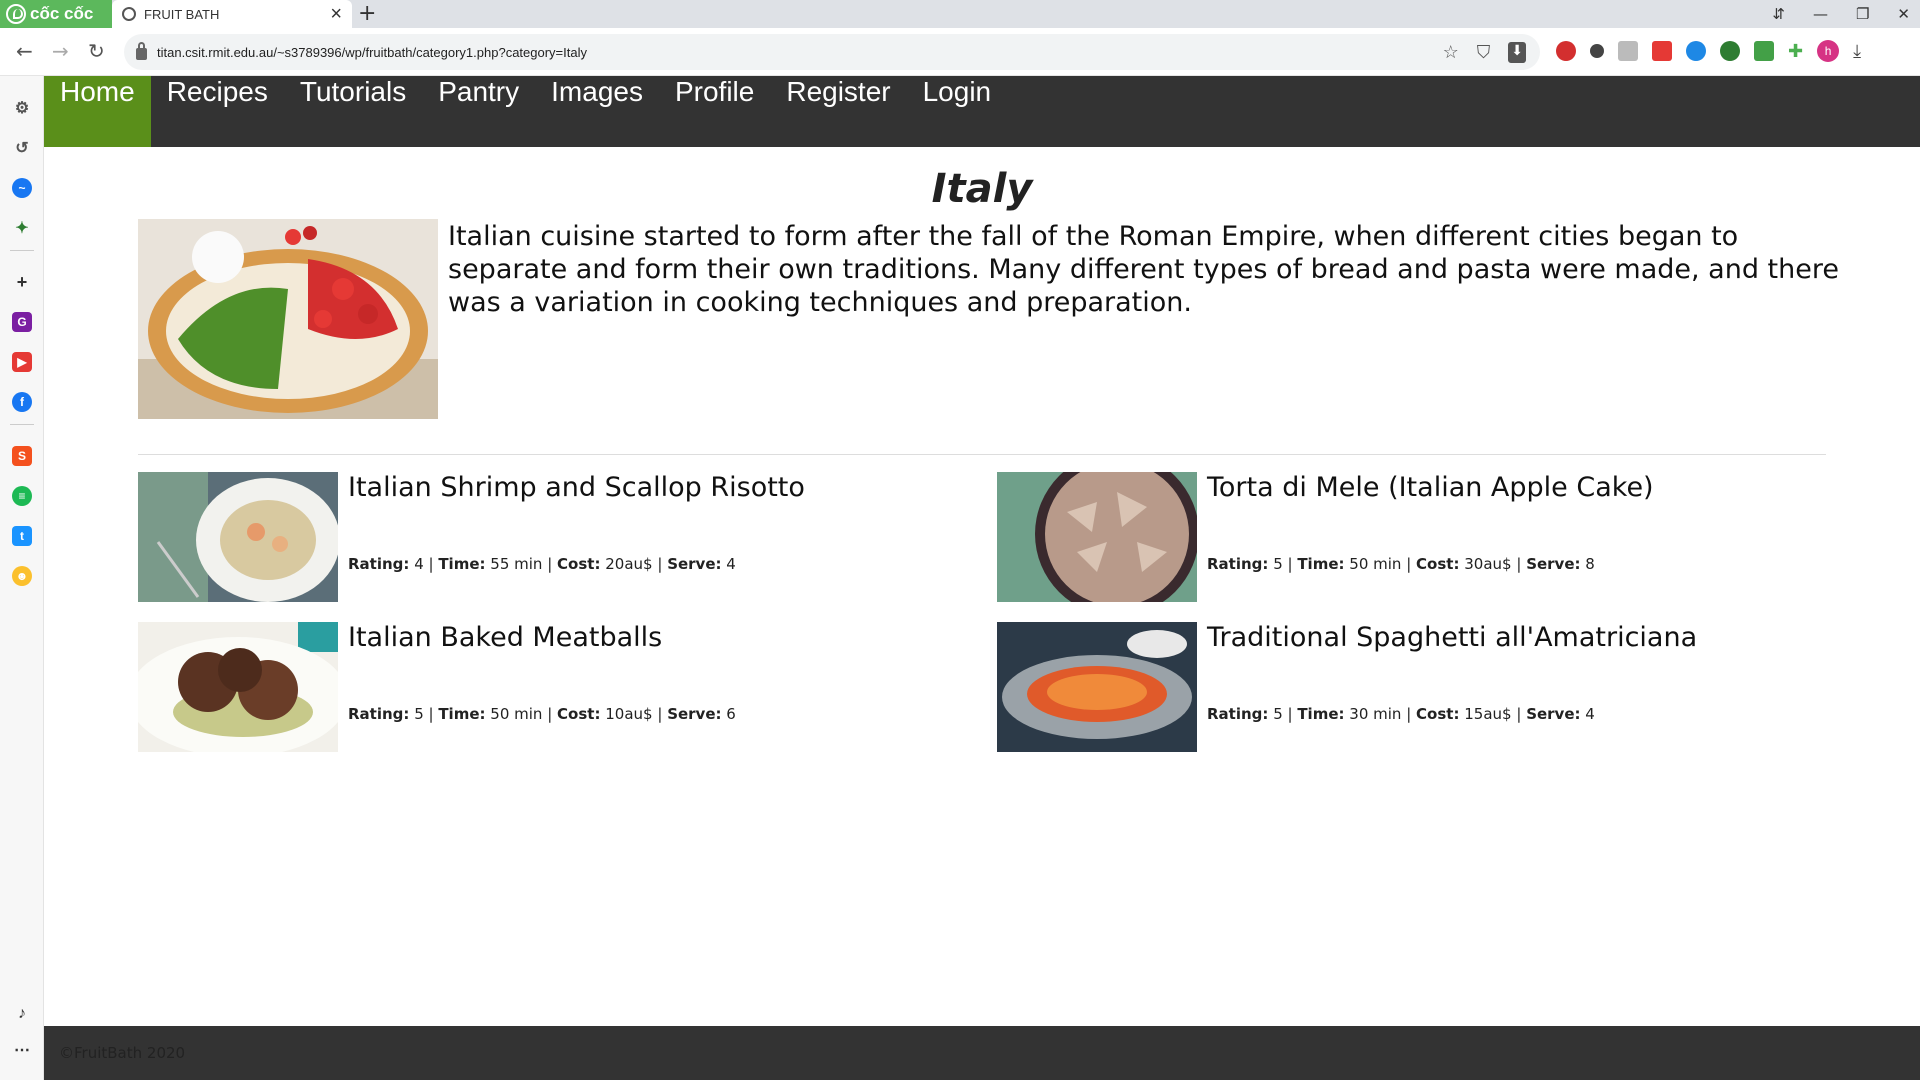  I want to click on recipe-image-risotto, so click(238, 537).